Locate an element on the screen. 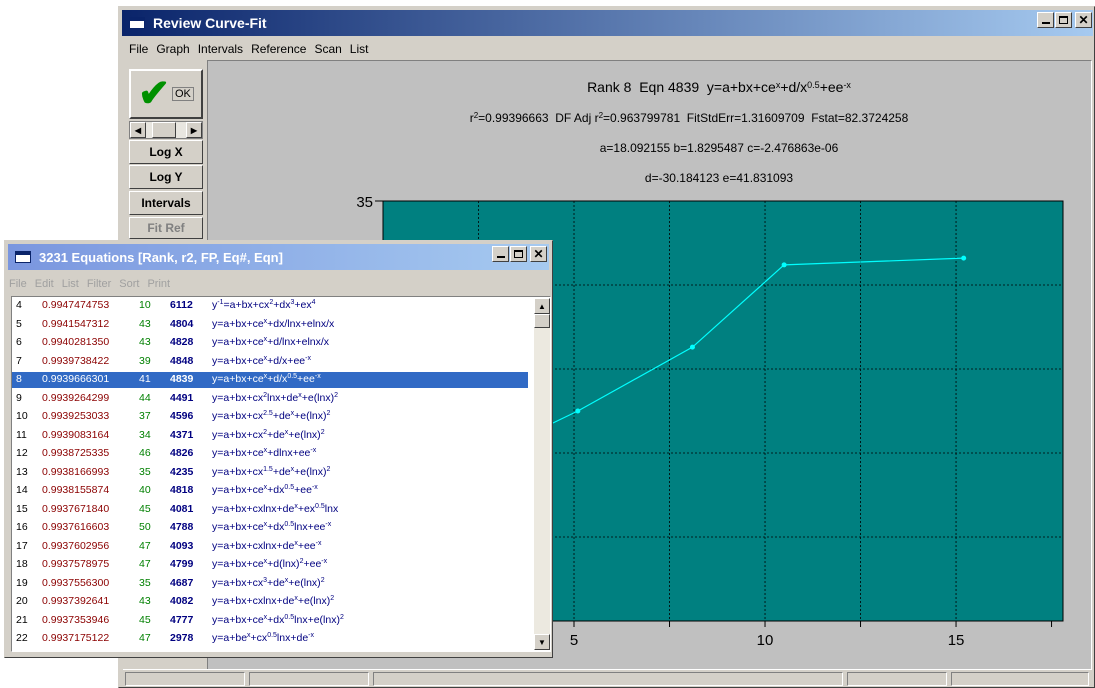 The image size is (1095, 688). equation-cell: y=a+bx+cex+dx0.5lnx+ee-x is located at coordinates (272, 527).